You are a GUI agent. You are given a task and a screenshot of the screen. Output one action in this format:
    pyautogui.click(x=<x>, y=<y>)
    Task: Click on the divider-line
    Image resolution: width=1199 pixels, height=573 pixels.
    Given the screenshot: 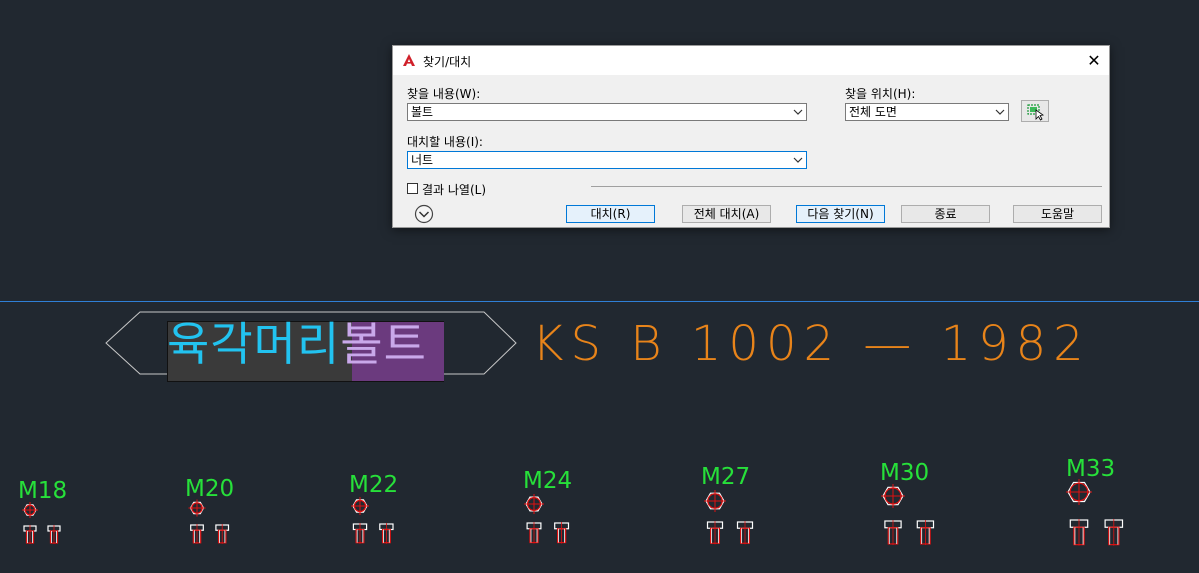 What is the action you would take?
    pyautogui.click(x=599, y=301)
    